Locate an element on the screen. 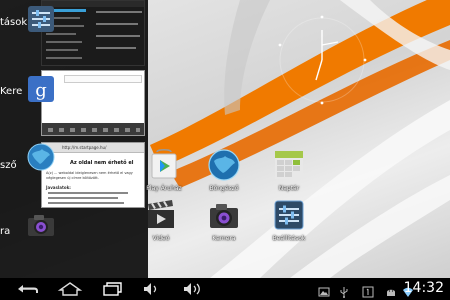  app-label: Kamera is located at coordinates (224, 238).